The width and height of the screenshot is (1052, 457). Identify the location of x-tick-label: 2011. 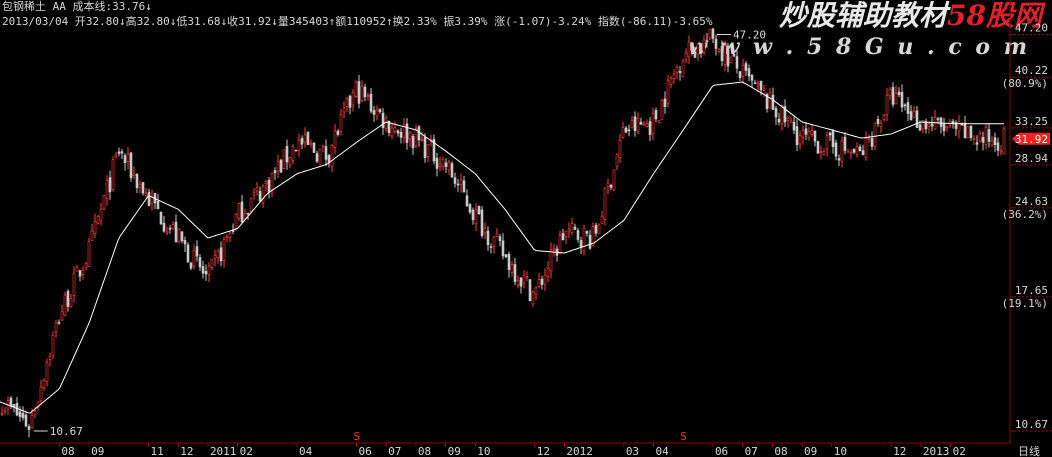
(223, 451).